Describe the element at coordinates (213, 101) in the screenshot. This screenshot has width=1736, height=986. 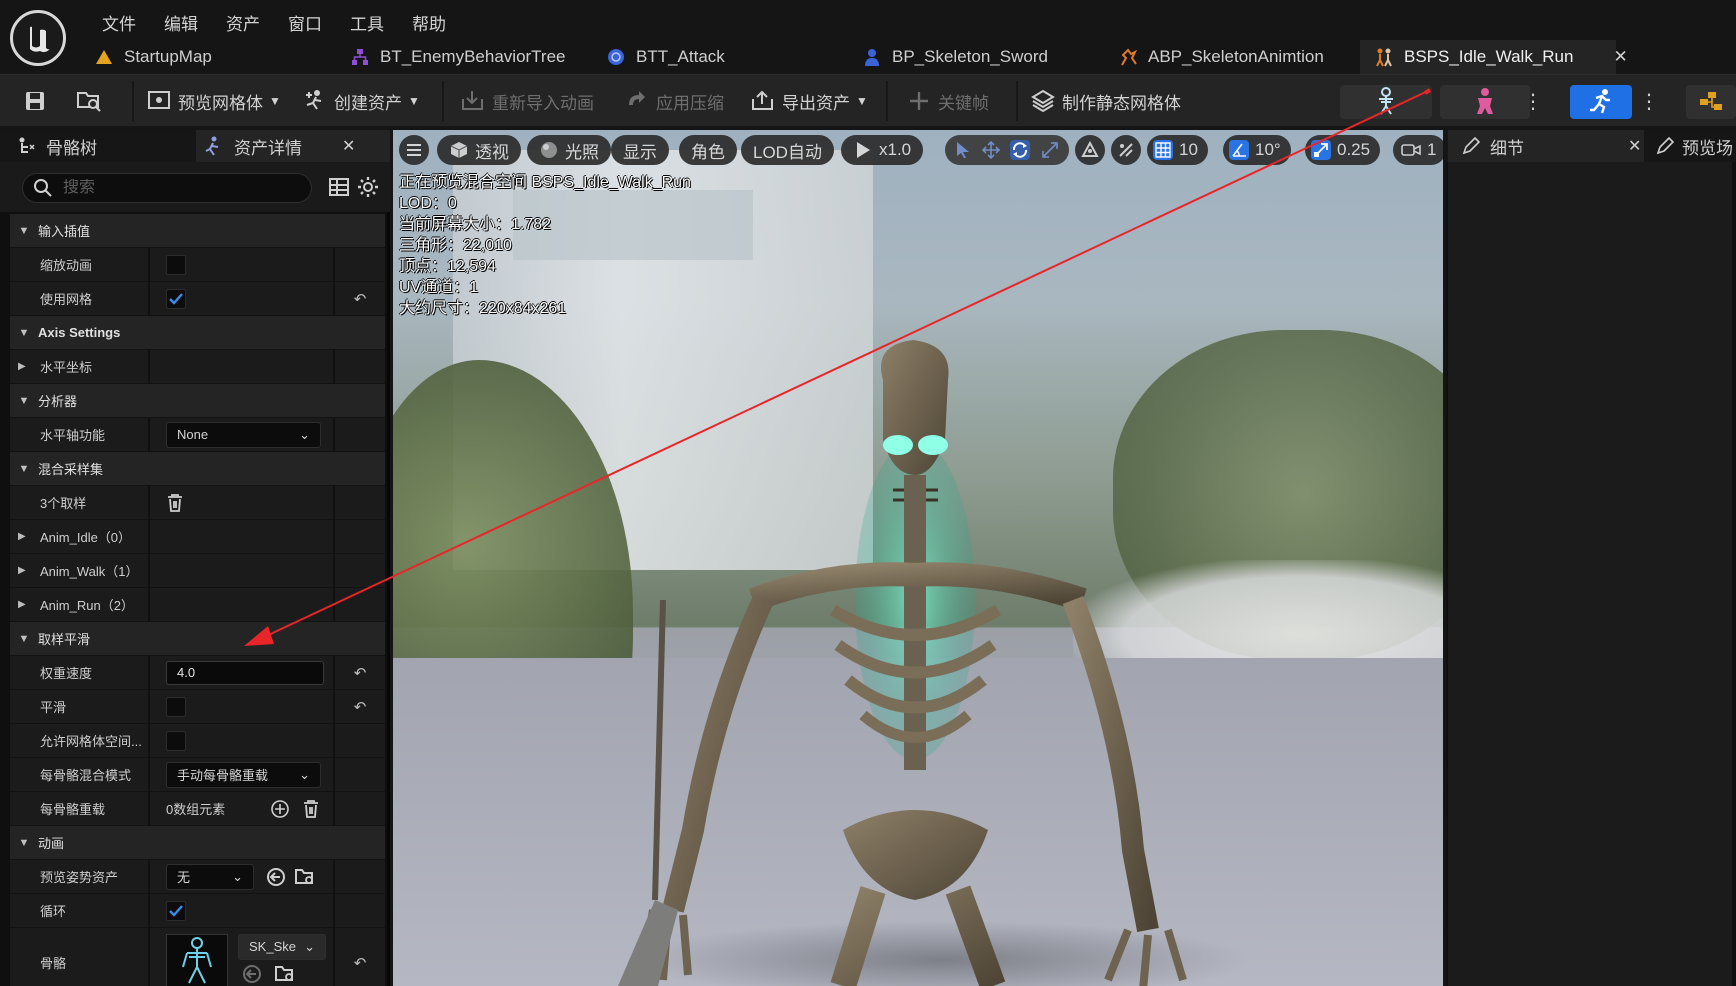
I see `preview-mesh-button: 预览网格体 ▼` at that location.